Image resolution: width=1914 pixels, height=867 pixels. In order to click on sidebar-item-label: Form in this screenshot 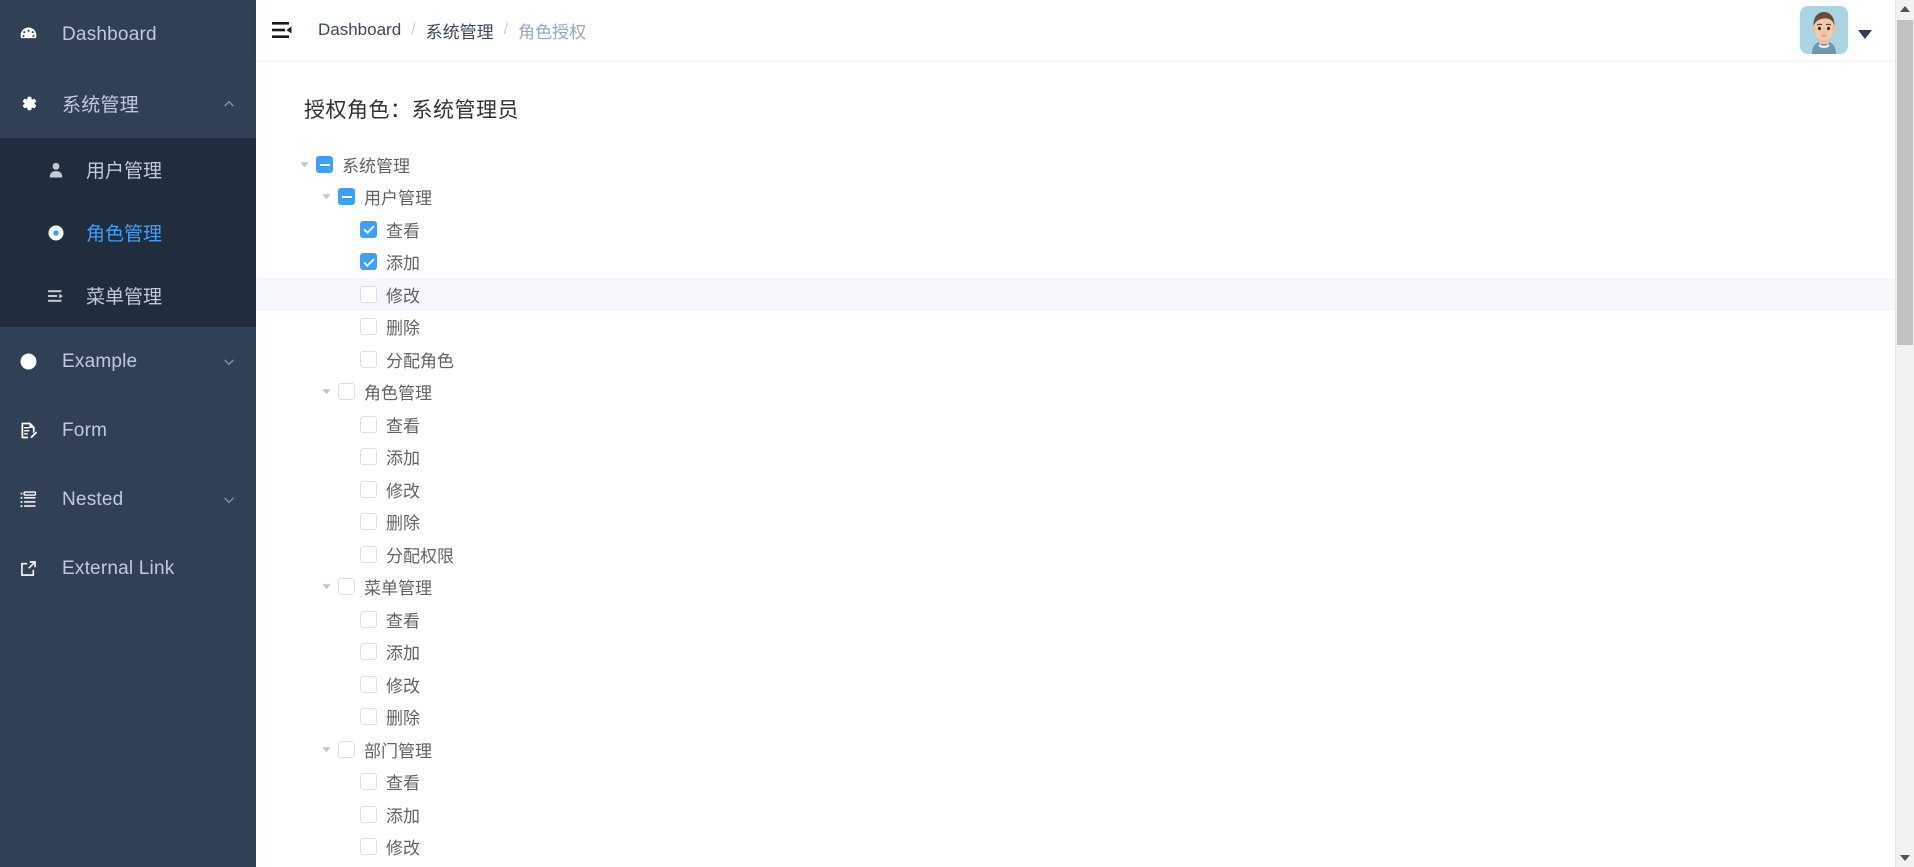, I will do `click(85, 430)`.